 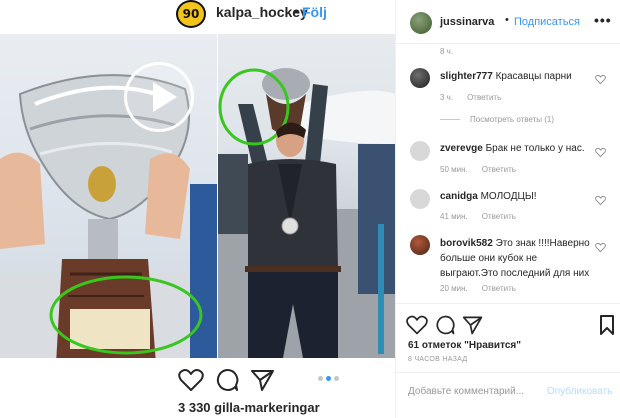 What do you see at coordinates (459, 196) in the screenshot?
I see `comment-username: canidga` at bounding box center [459, 196].